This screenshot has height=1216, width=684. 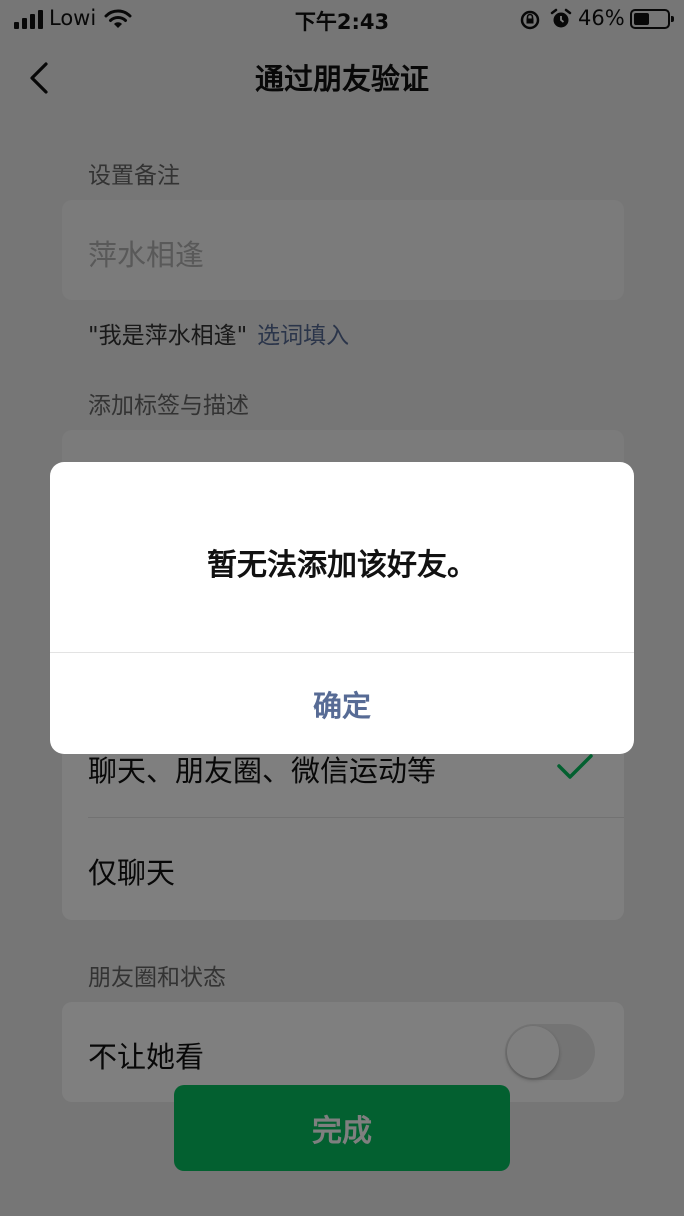 What do you see at coordinates (342, 565) in the screenshot?
I see `dialog-message: 暂无法添加该好友。` at bounding box center [342, 565].